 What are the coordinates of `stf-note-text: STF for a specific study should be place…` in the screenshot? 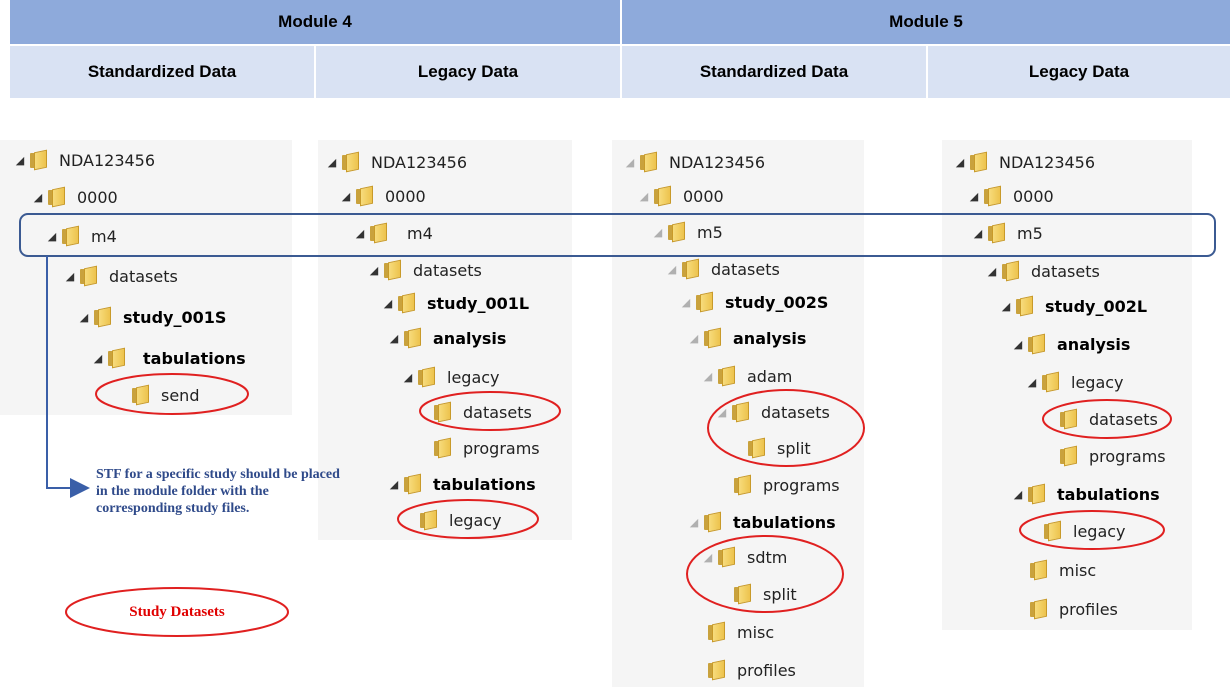 It's located at (218, 491).